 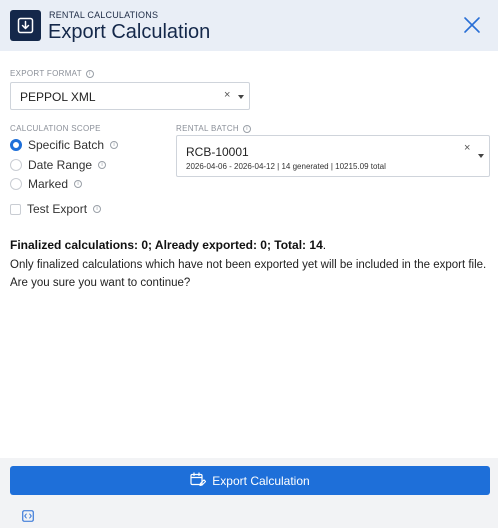 I want to click on radio-marked, so click(x=16, y=184).